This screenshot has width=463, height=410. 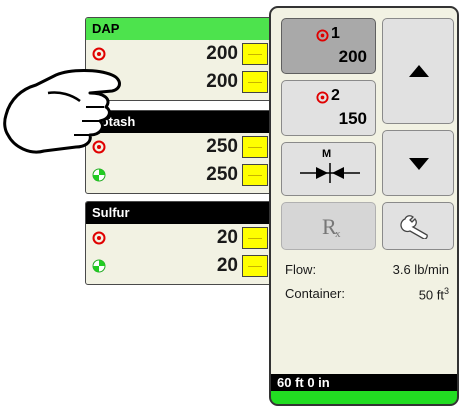 I want to click on product-name: DAP, so click(x=180, y=29).